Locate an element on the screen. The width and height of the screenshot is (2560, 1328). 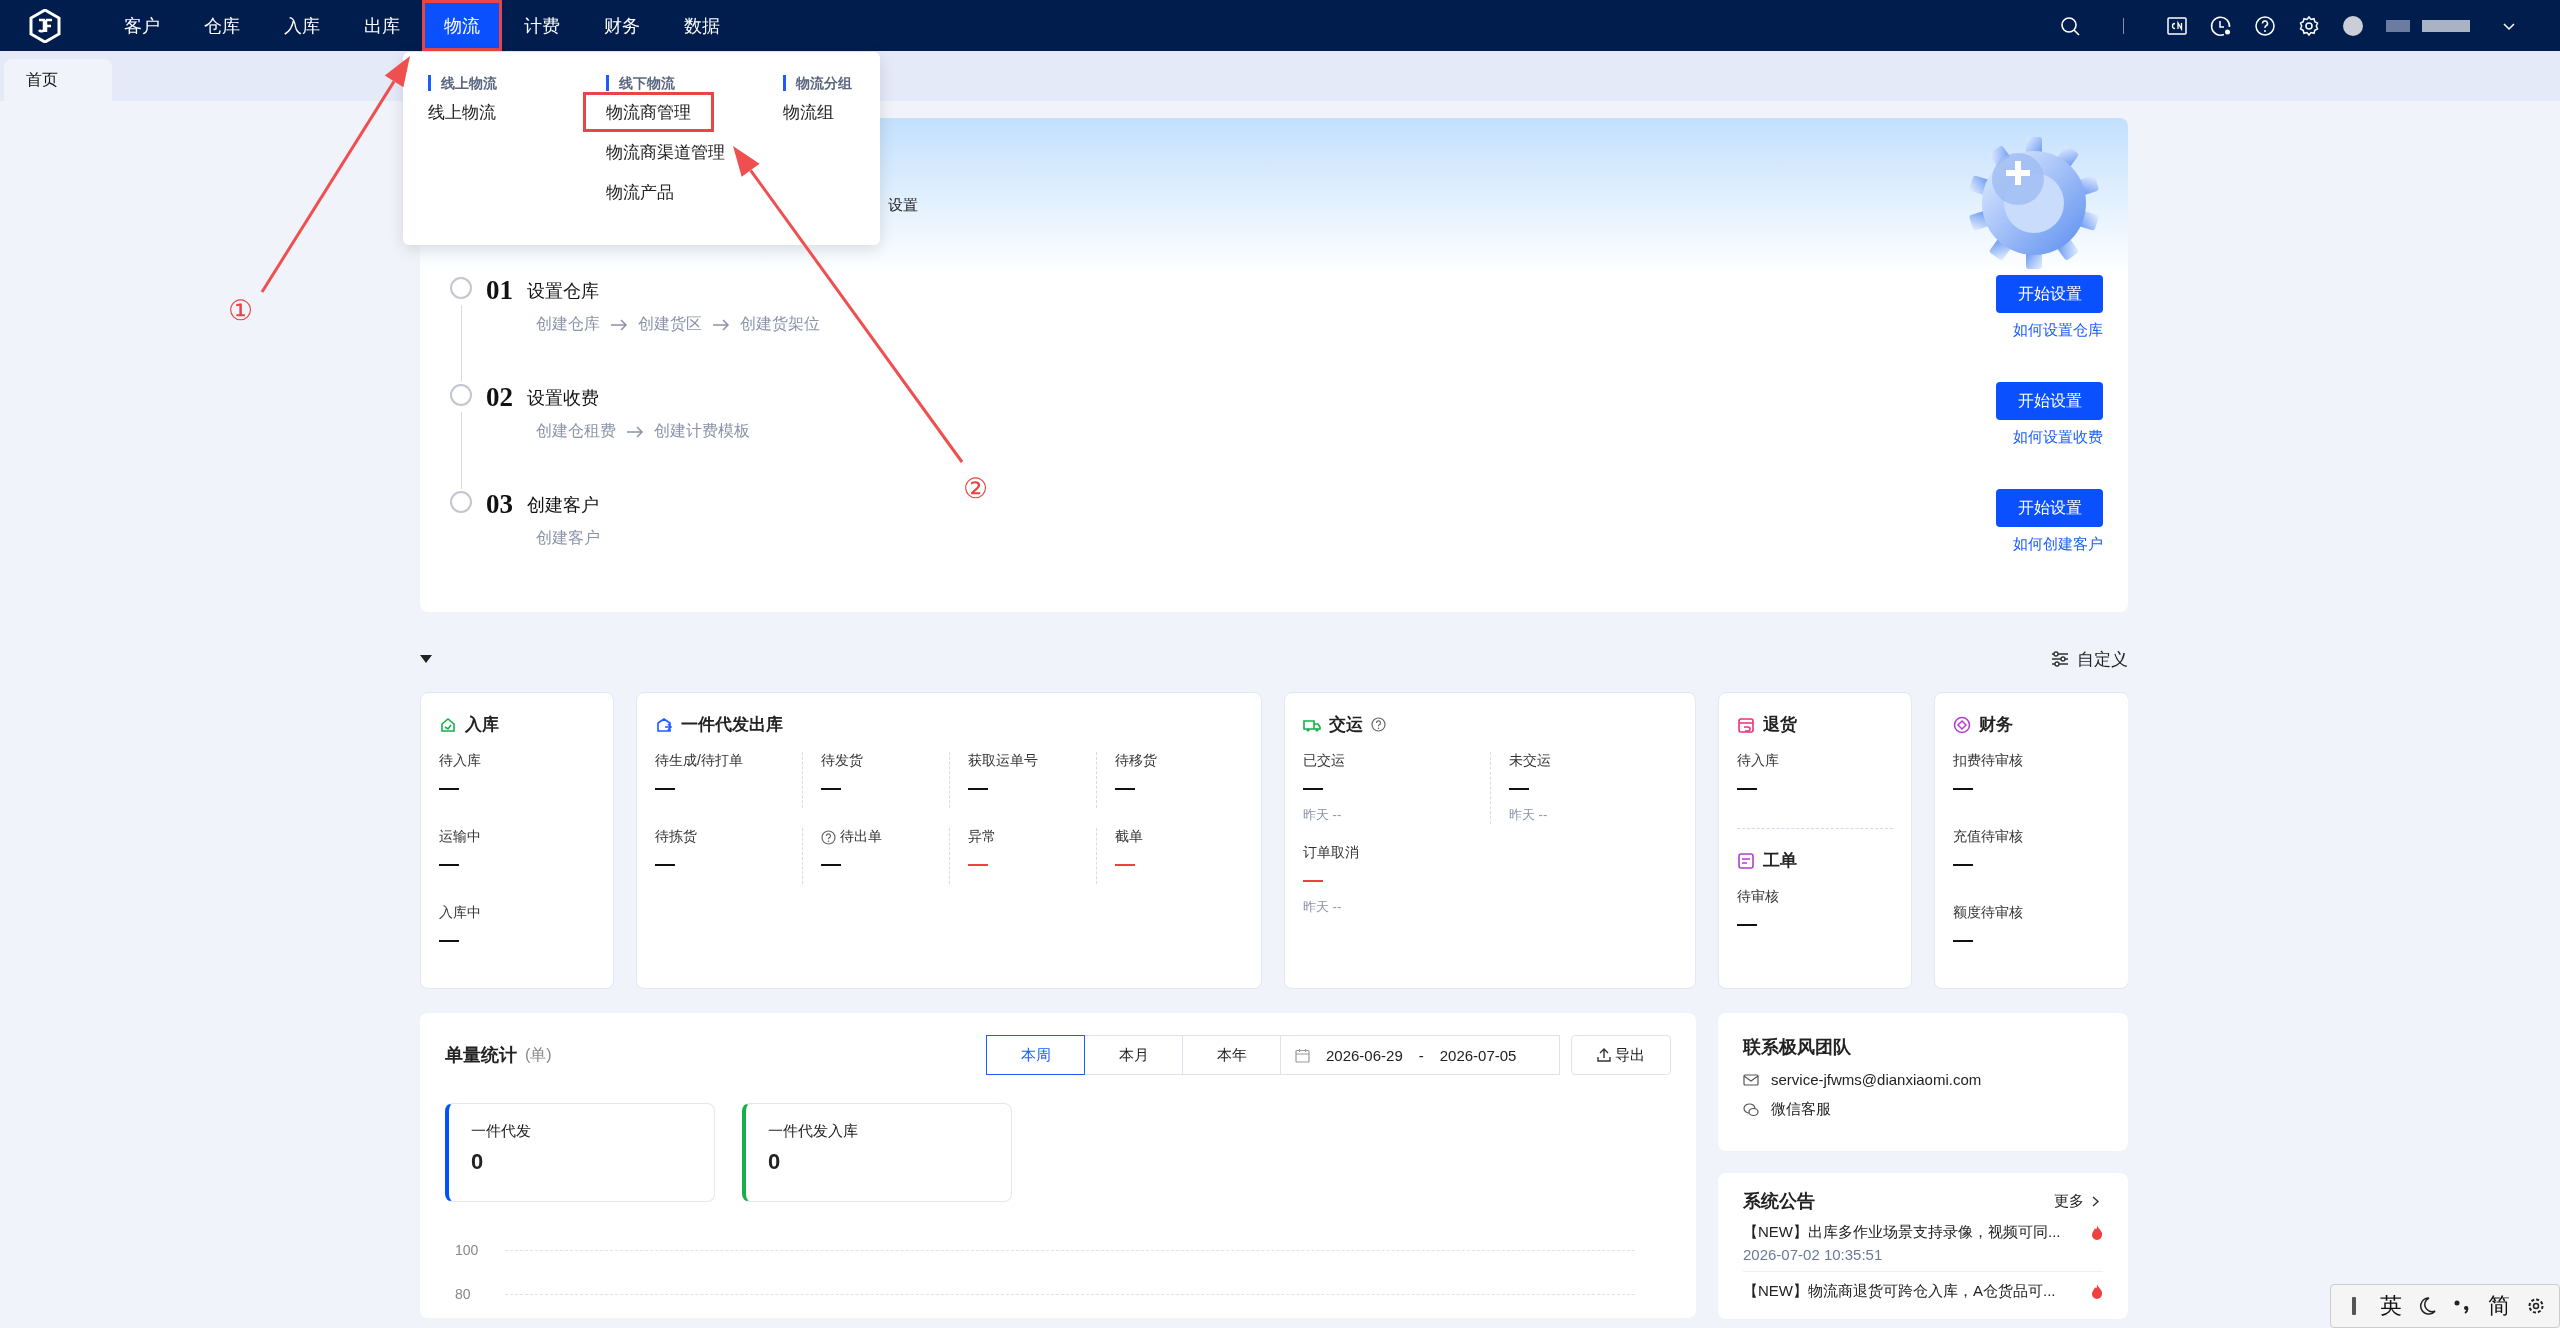
tile-label: 一件代发 is located at coordinates (501, 1130).